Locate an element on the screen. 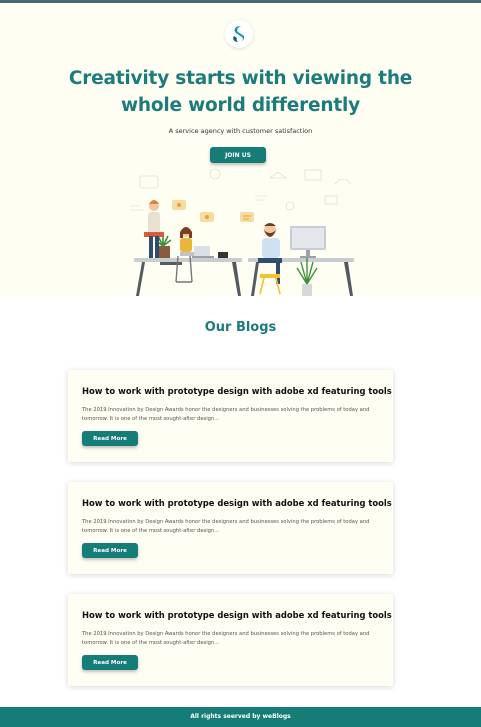 The width and height of the screenshot is (481, 727). footer: All rights seerved by weBlogs is located at coordinates (240, 717).